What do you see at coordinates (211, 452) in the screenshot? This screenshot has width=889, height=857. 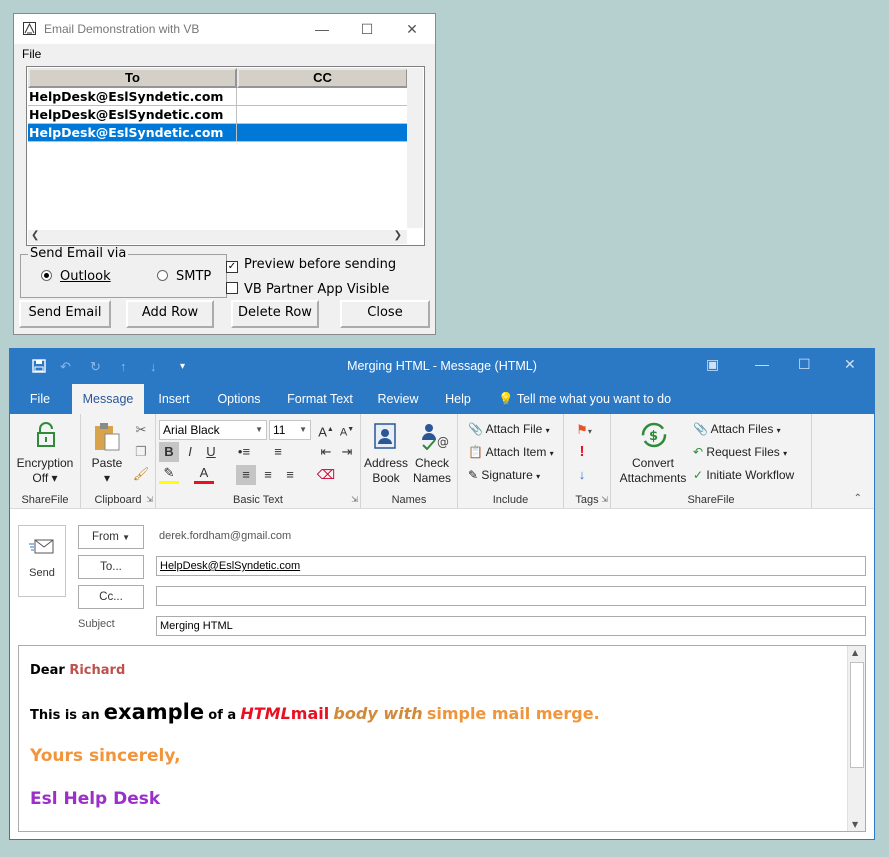 I see `underline-icon: U` at bounding box center [211, 452].